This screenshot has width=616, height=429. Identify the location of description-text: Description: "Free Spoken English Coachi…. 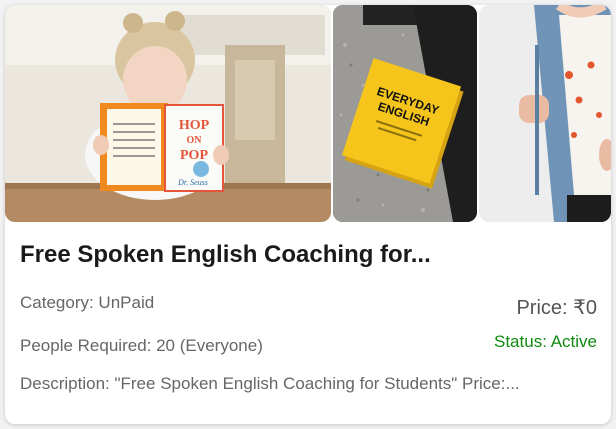
(270, 383).